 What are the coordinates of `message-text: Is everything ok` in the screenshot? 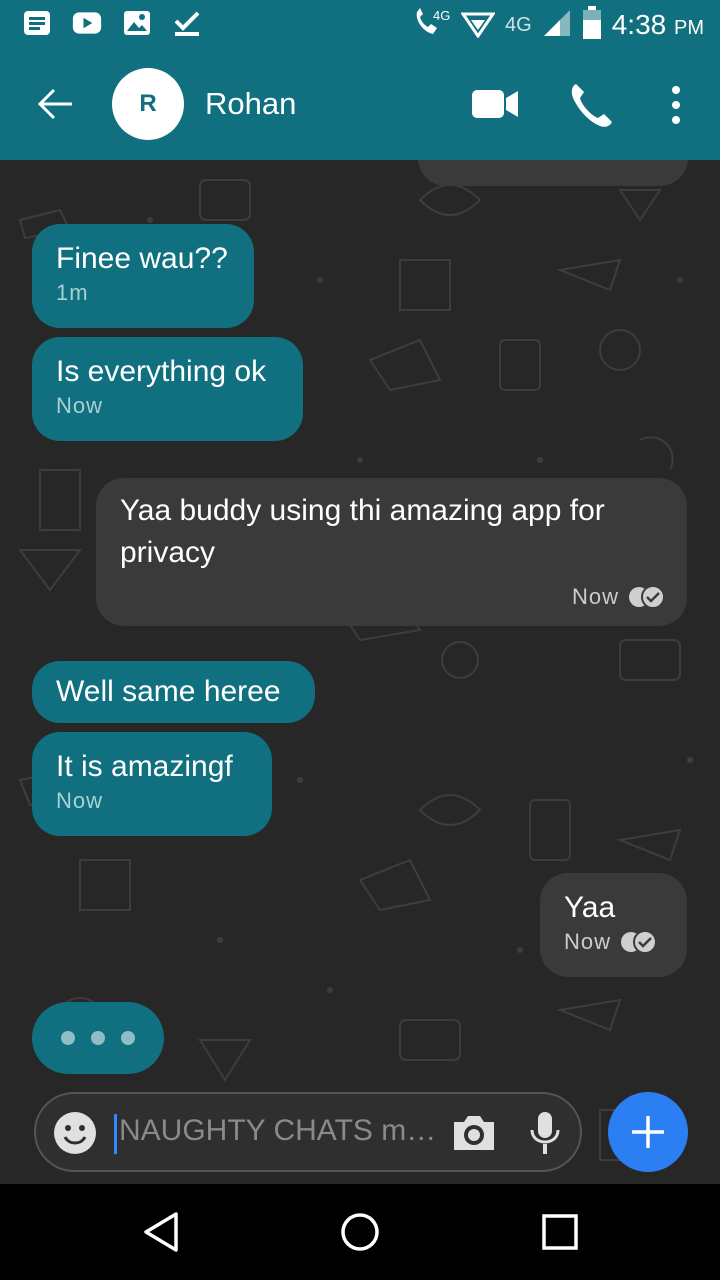 It's located at (161, 371).